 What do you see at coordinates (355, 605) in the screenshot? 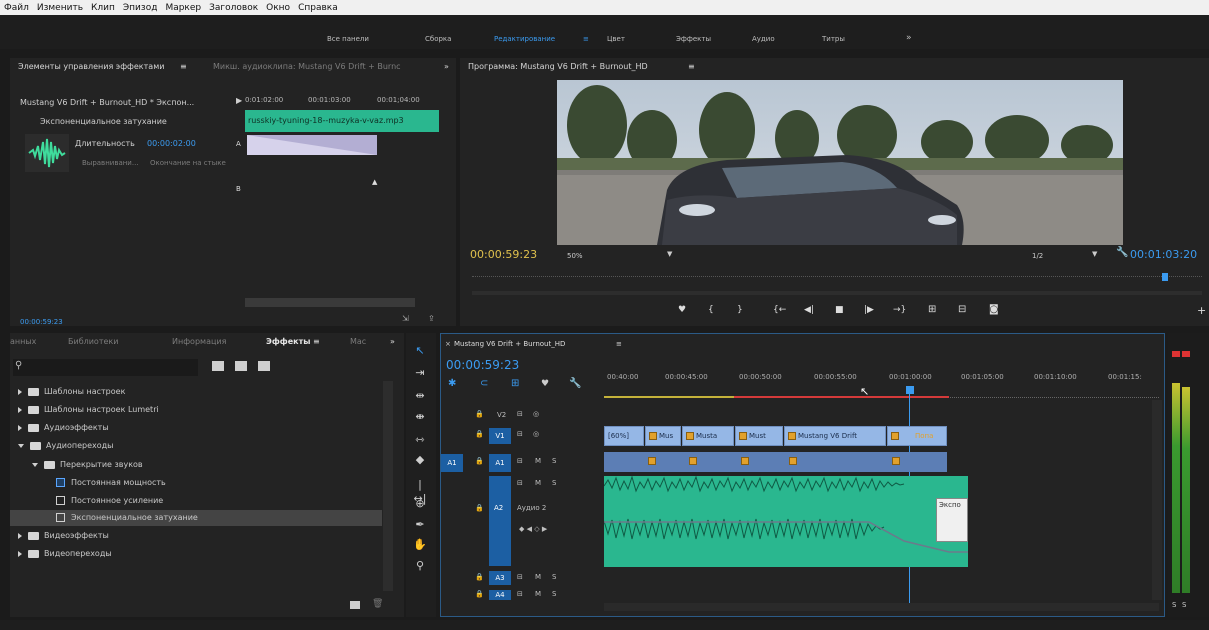
I see `new-bin-icon` at bounding box center [355, 605].